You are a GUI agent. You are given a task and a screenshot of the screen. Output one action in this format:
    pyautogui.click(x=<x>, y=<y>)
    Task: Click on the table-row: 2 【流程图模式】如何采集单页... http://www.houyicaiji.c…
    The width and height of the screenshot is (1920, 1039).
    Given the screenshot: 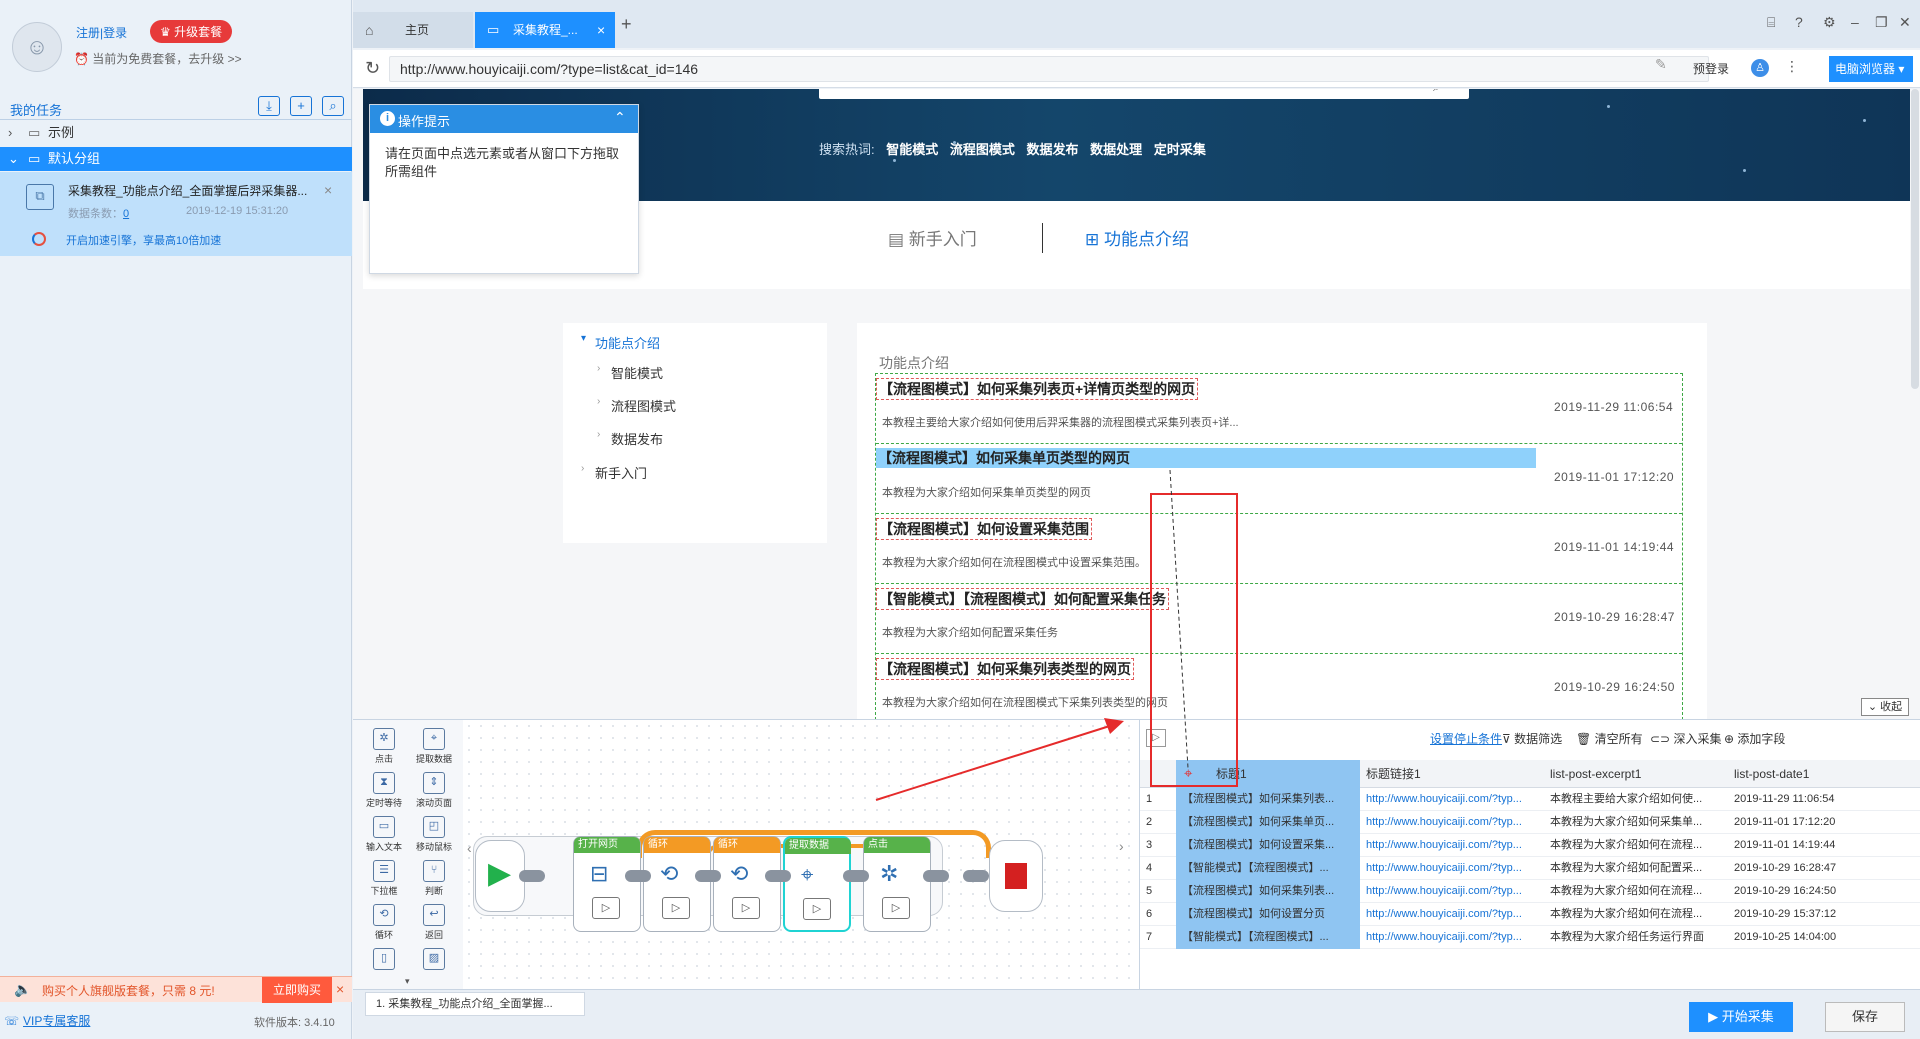 What is the action you would take?
    pyautogui.click(x=1530, y=822)
    